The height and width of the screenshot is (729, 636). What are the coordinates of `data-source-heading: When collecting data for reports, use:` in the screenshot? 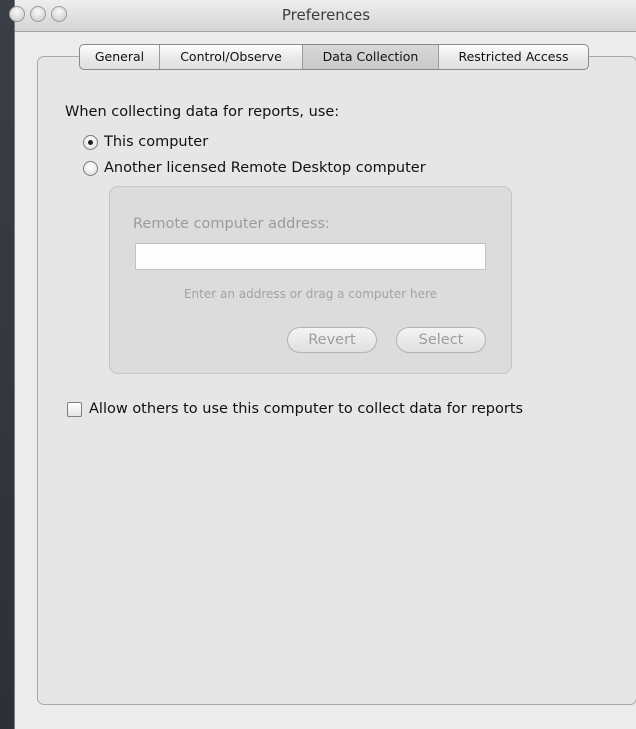 It's located at (202, 112).